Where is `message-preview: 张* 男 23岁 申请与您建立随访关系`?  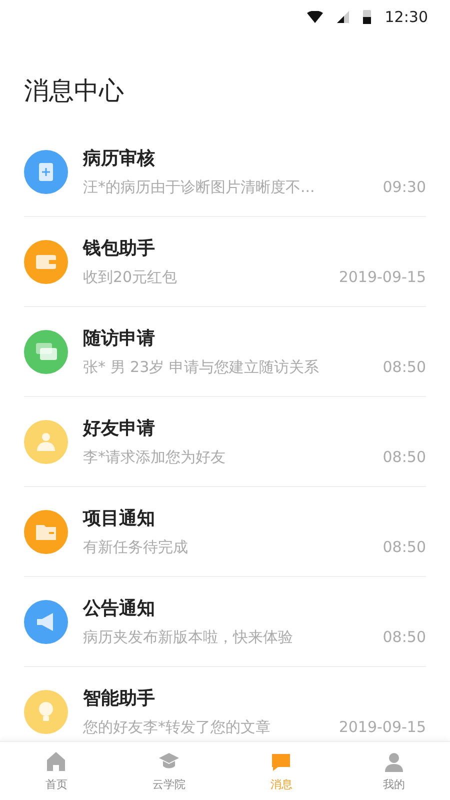
message-preview: 张* 男 23岁 申请与您建立随访关系 is located at coordinates (201, 367).